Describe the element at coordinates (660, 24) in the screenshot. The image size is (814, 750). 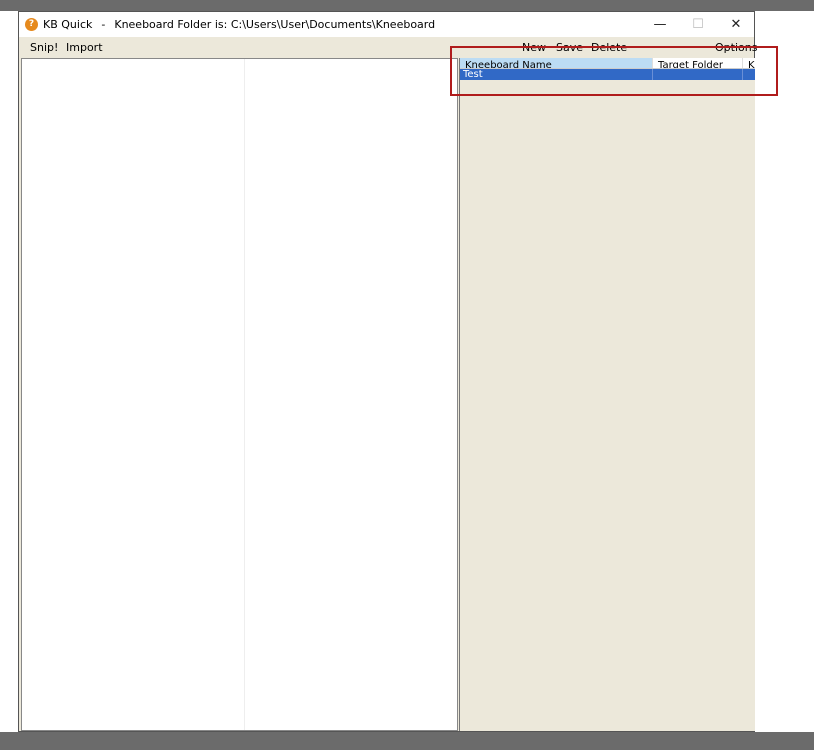
I see `minimize-button: —` at that location.